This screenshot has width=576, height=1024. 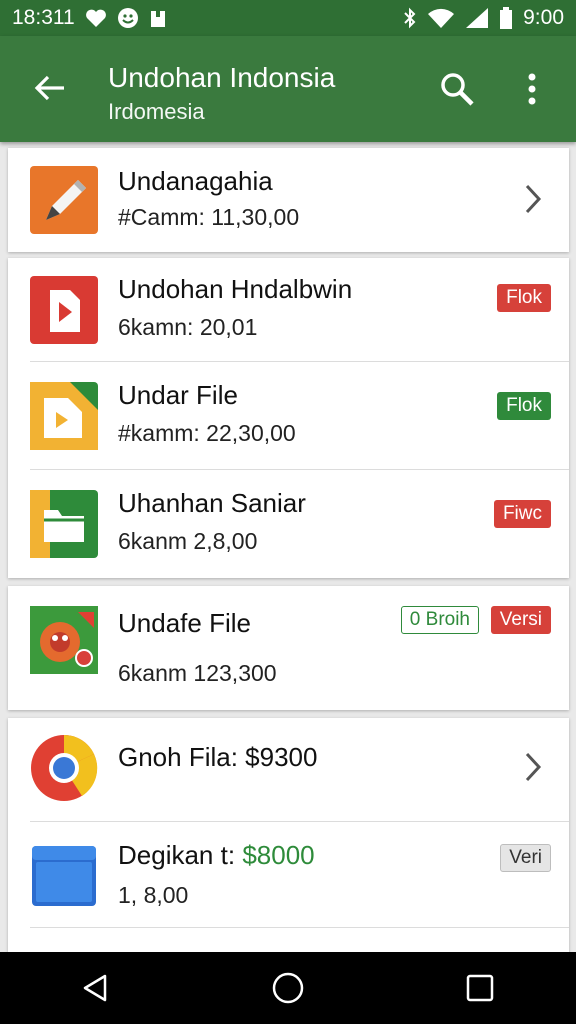 What do you see at coordinates (64, 640) in the screenshot?
I see `gear-game-icon` at bounding box center [64, 640].